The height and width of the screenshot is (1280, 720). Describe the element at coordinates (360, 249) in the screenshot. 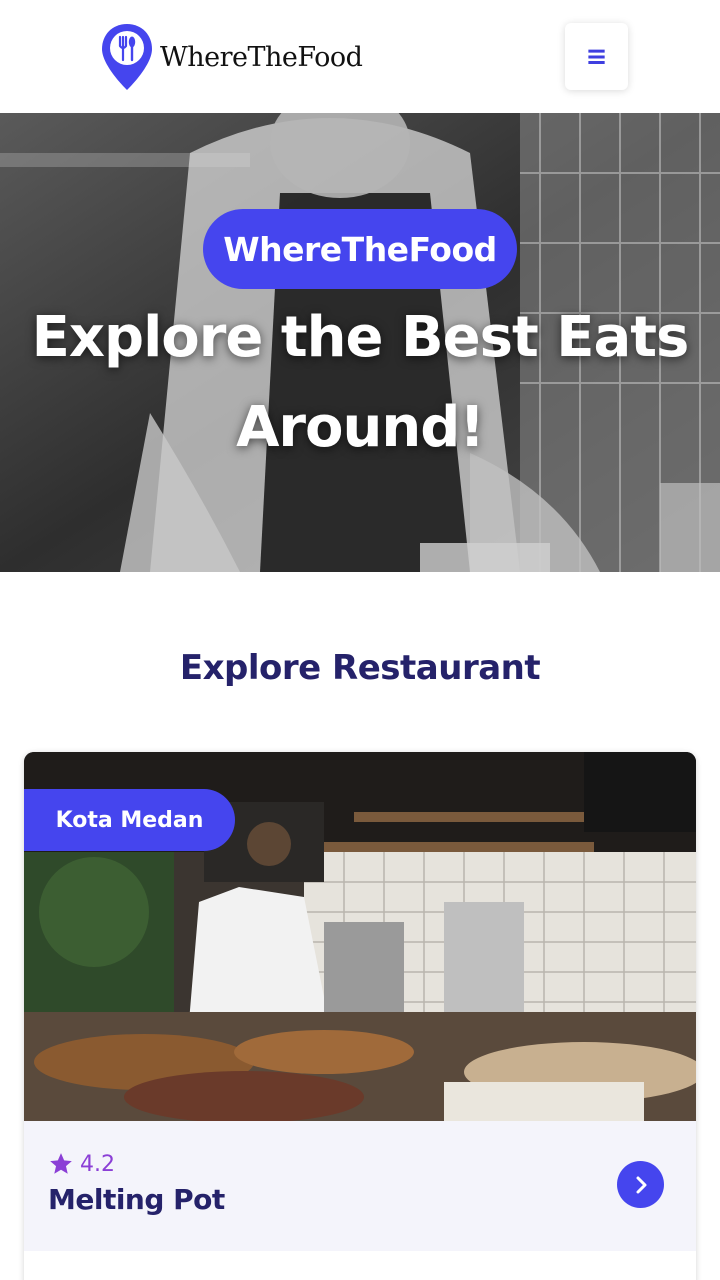

I see `hero-badge: WhereTheFood` at that location.